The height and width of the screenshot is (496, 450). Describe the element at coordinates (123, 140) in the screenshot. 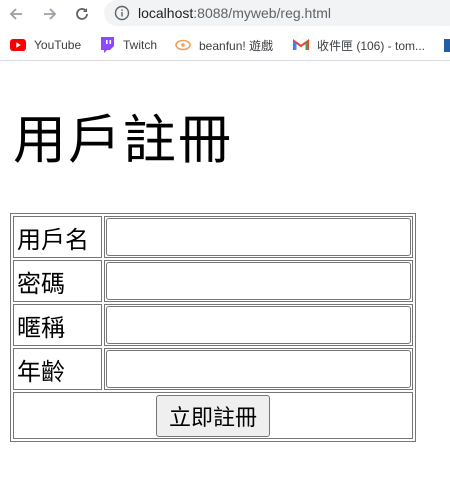

I see `page-title: 用戶註冊` at that location.